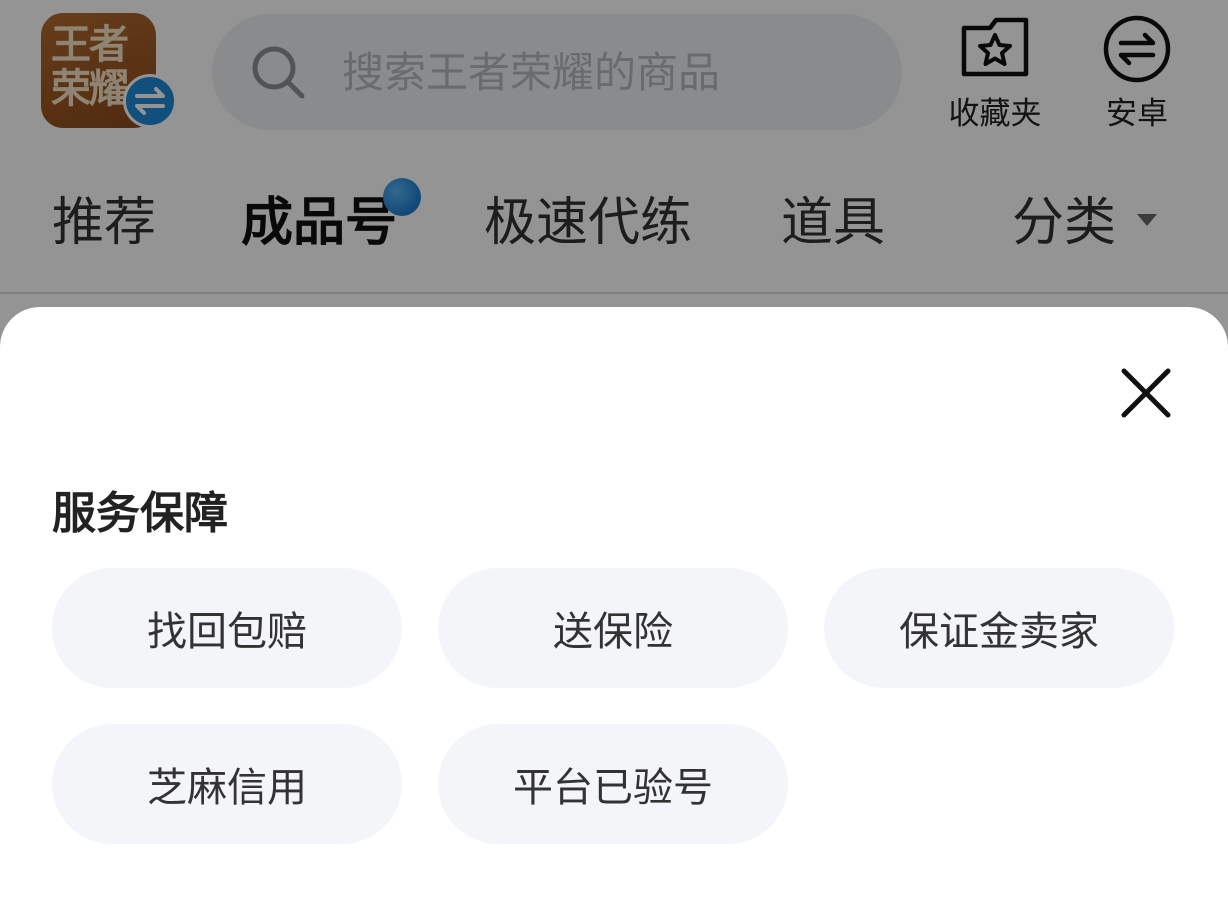 The width and height of the screenshot is (1228, 901). I want to click on close-icon, so click(1146, 393).